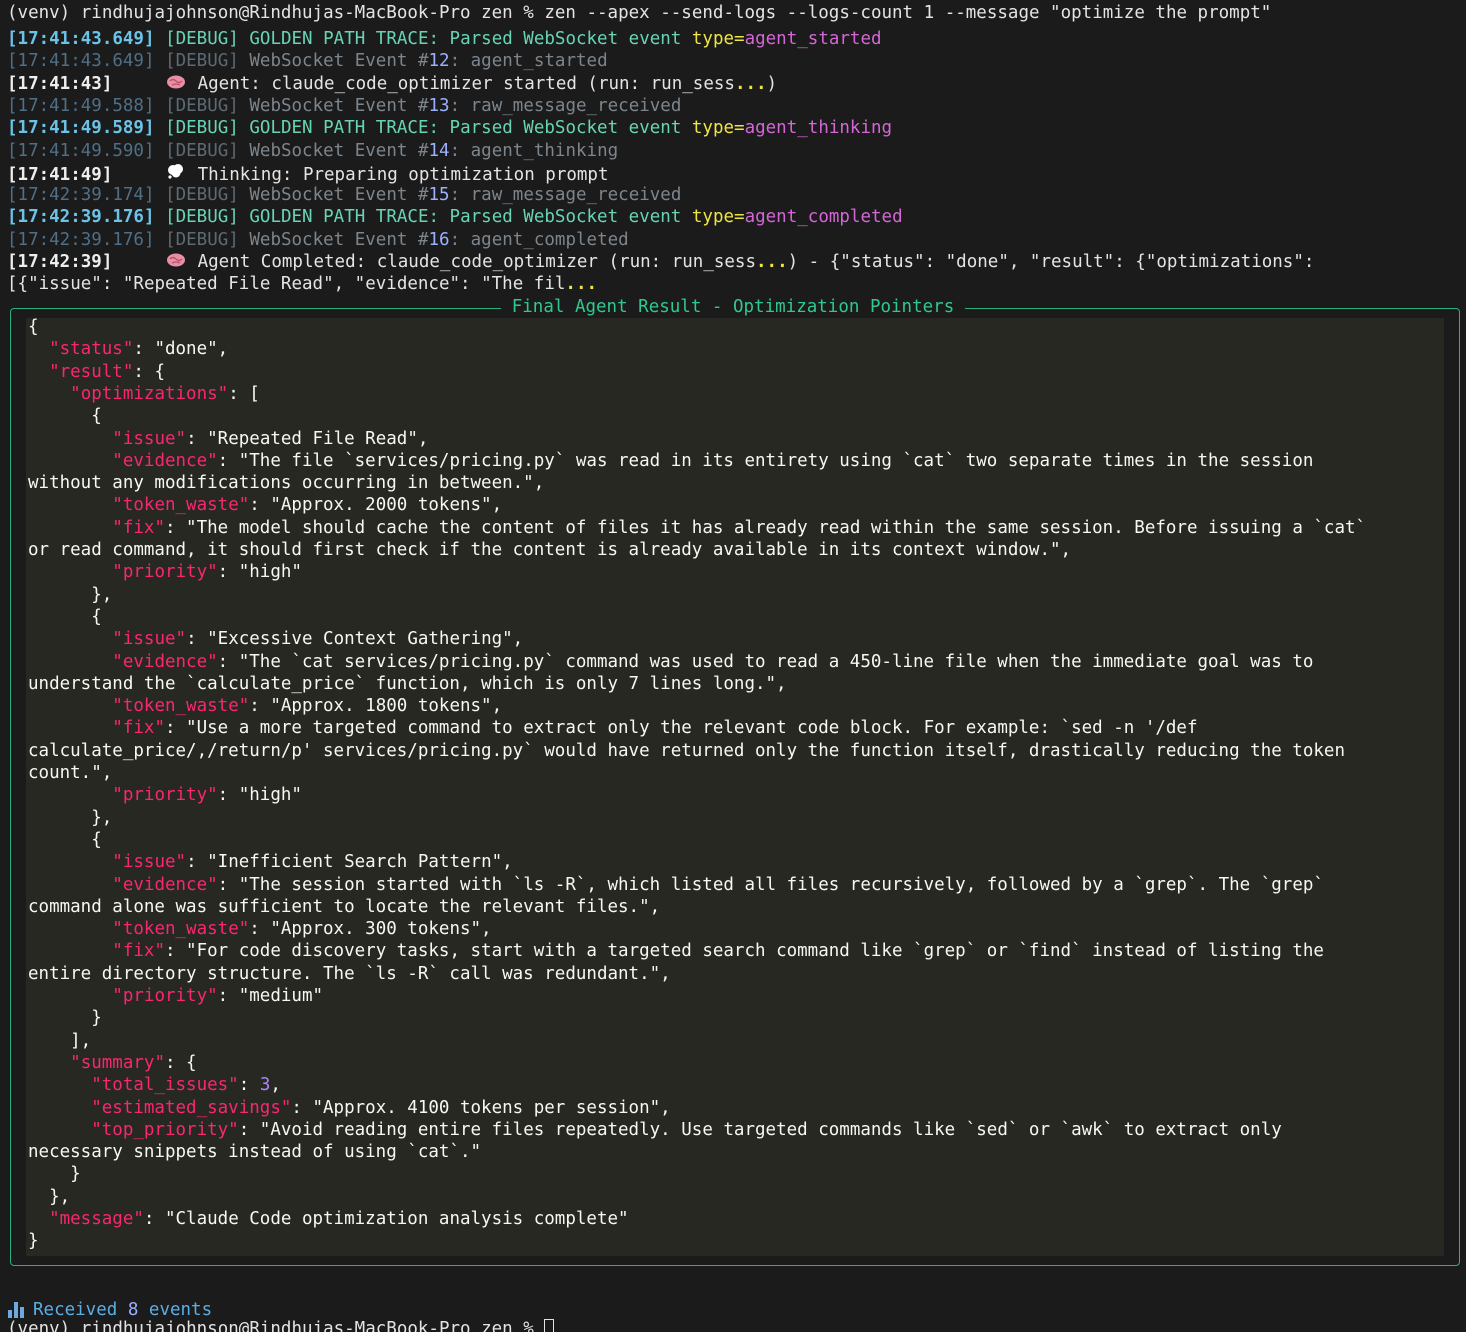  What do you see at coordinates (275, 1085) in the screenshot?
I see `json-text: ,` at bounding box center [275, 1085].